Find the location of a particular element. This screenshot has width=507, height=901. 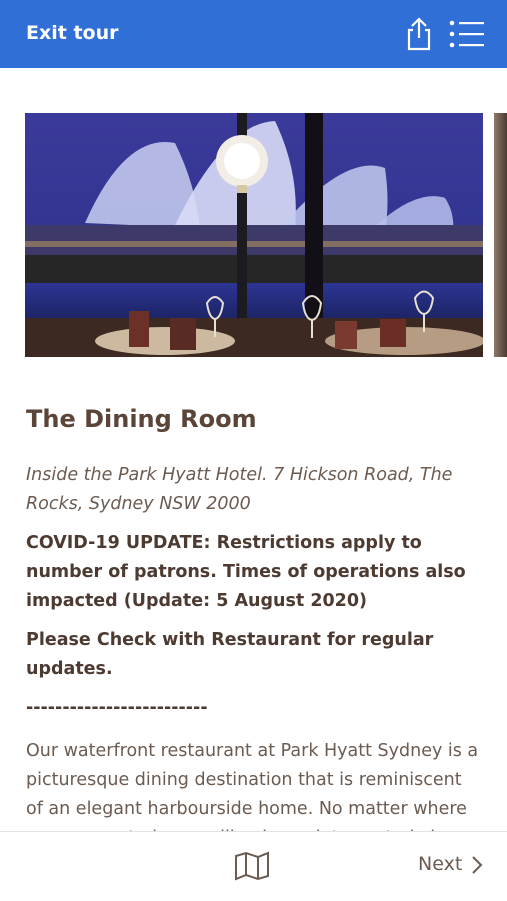

bottom-bar: Next is located at coordinates (253, 866).